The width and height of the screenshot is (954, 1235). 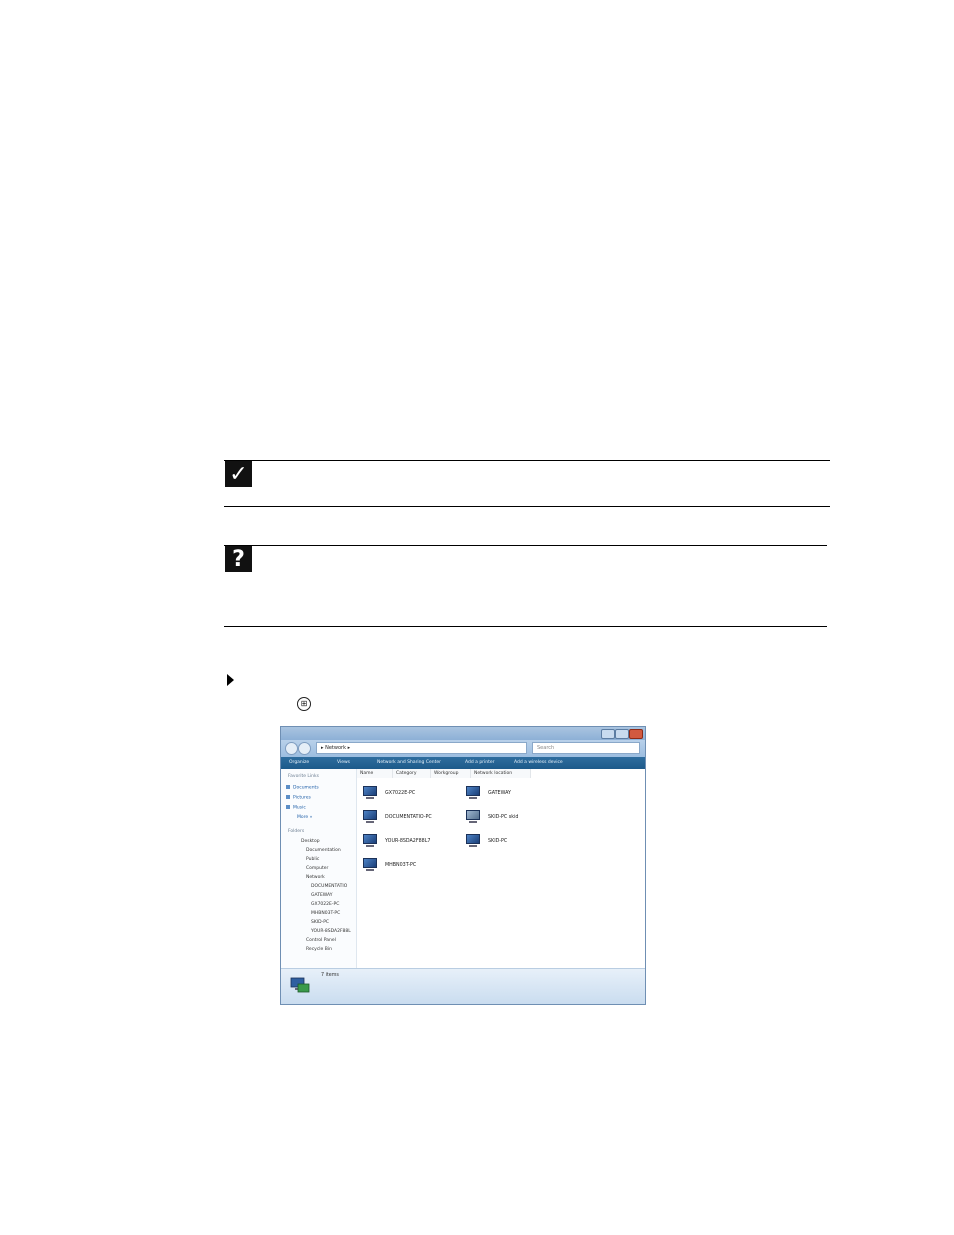 I want to click on status-item-count: 7 items, so click(x=330, y=975).